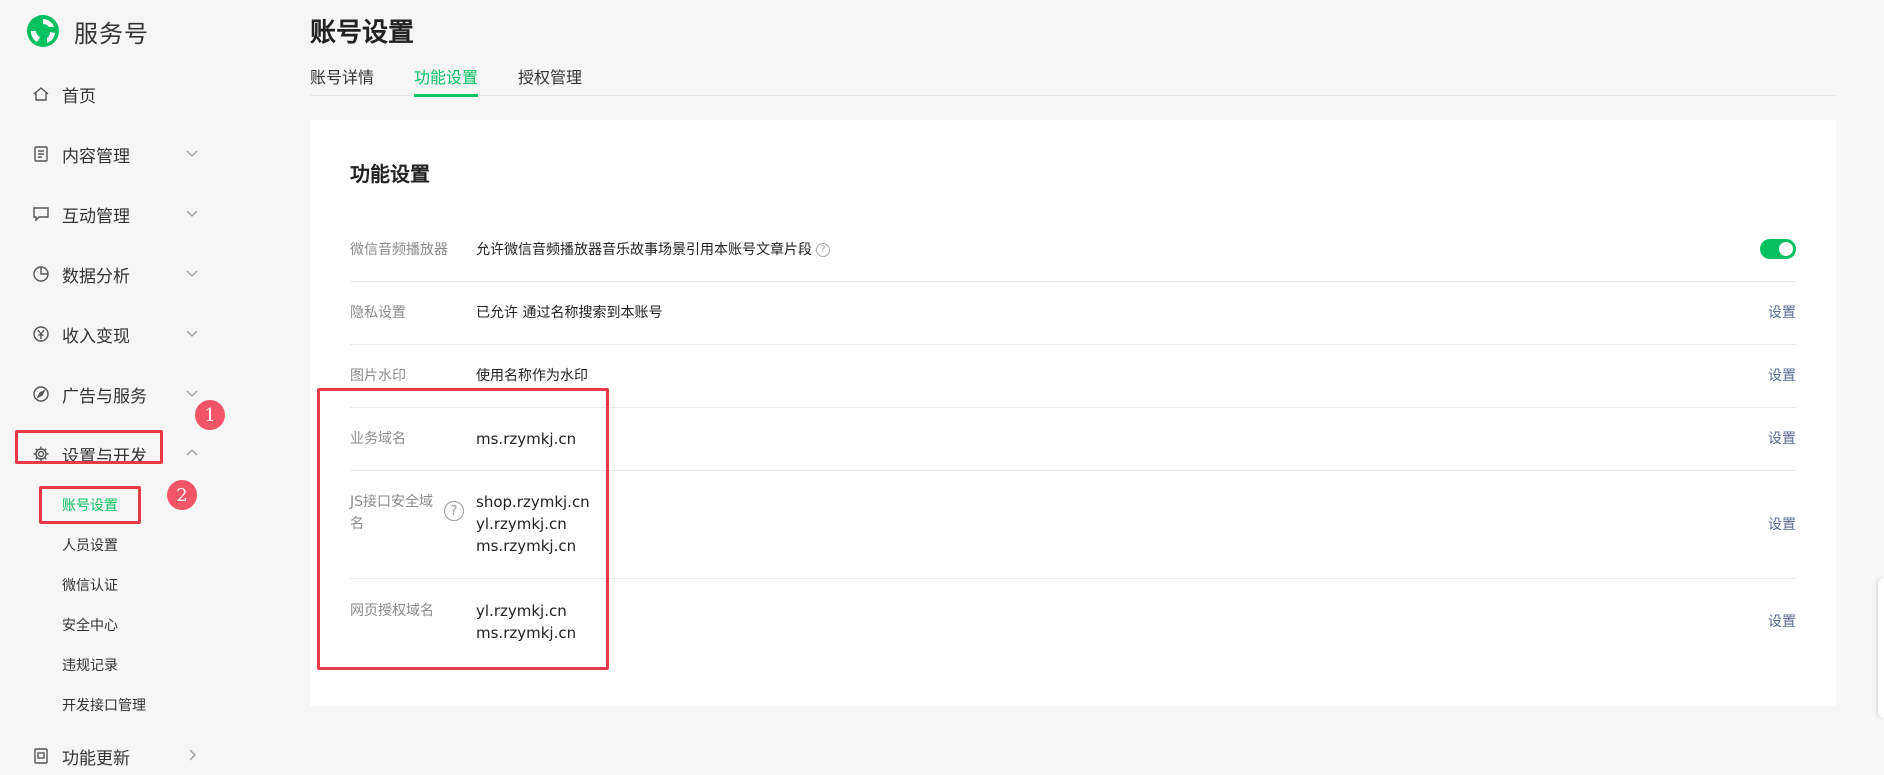  What do you see at coordinates (378, 376) in the screenshot?
I see `row-label: 图片水印` at bounding box center [378, 376].